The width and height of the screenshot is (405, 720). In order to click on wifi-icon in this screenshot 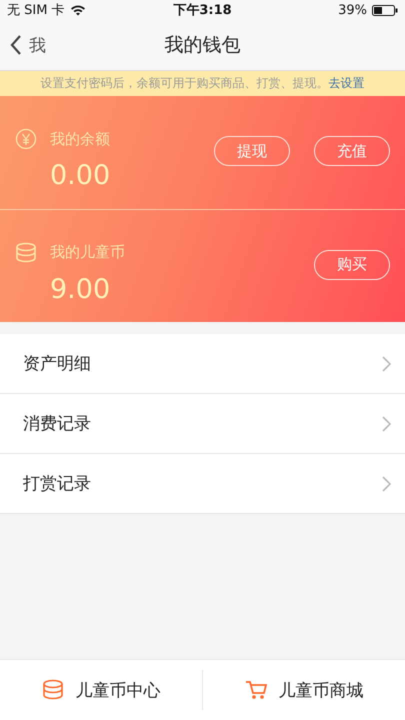, I will do `click(78, 10)`.